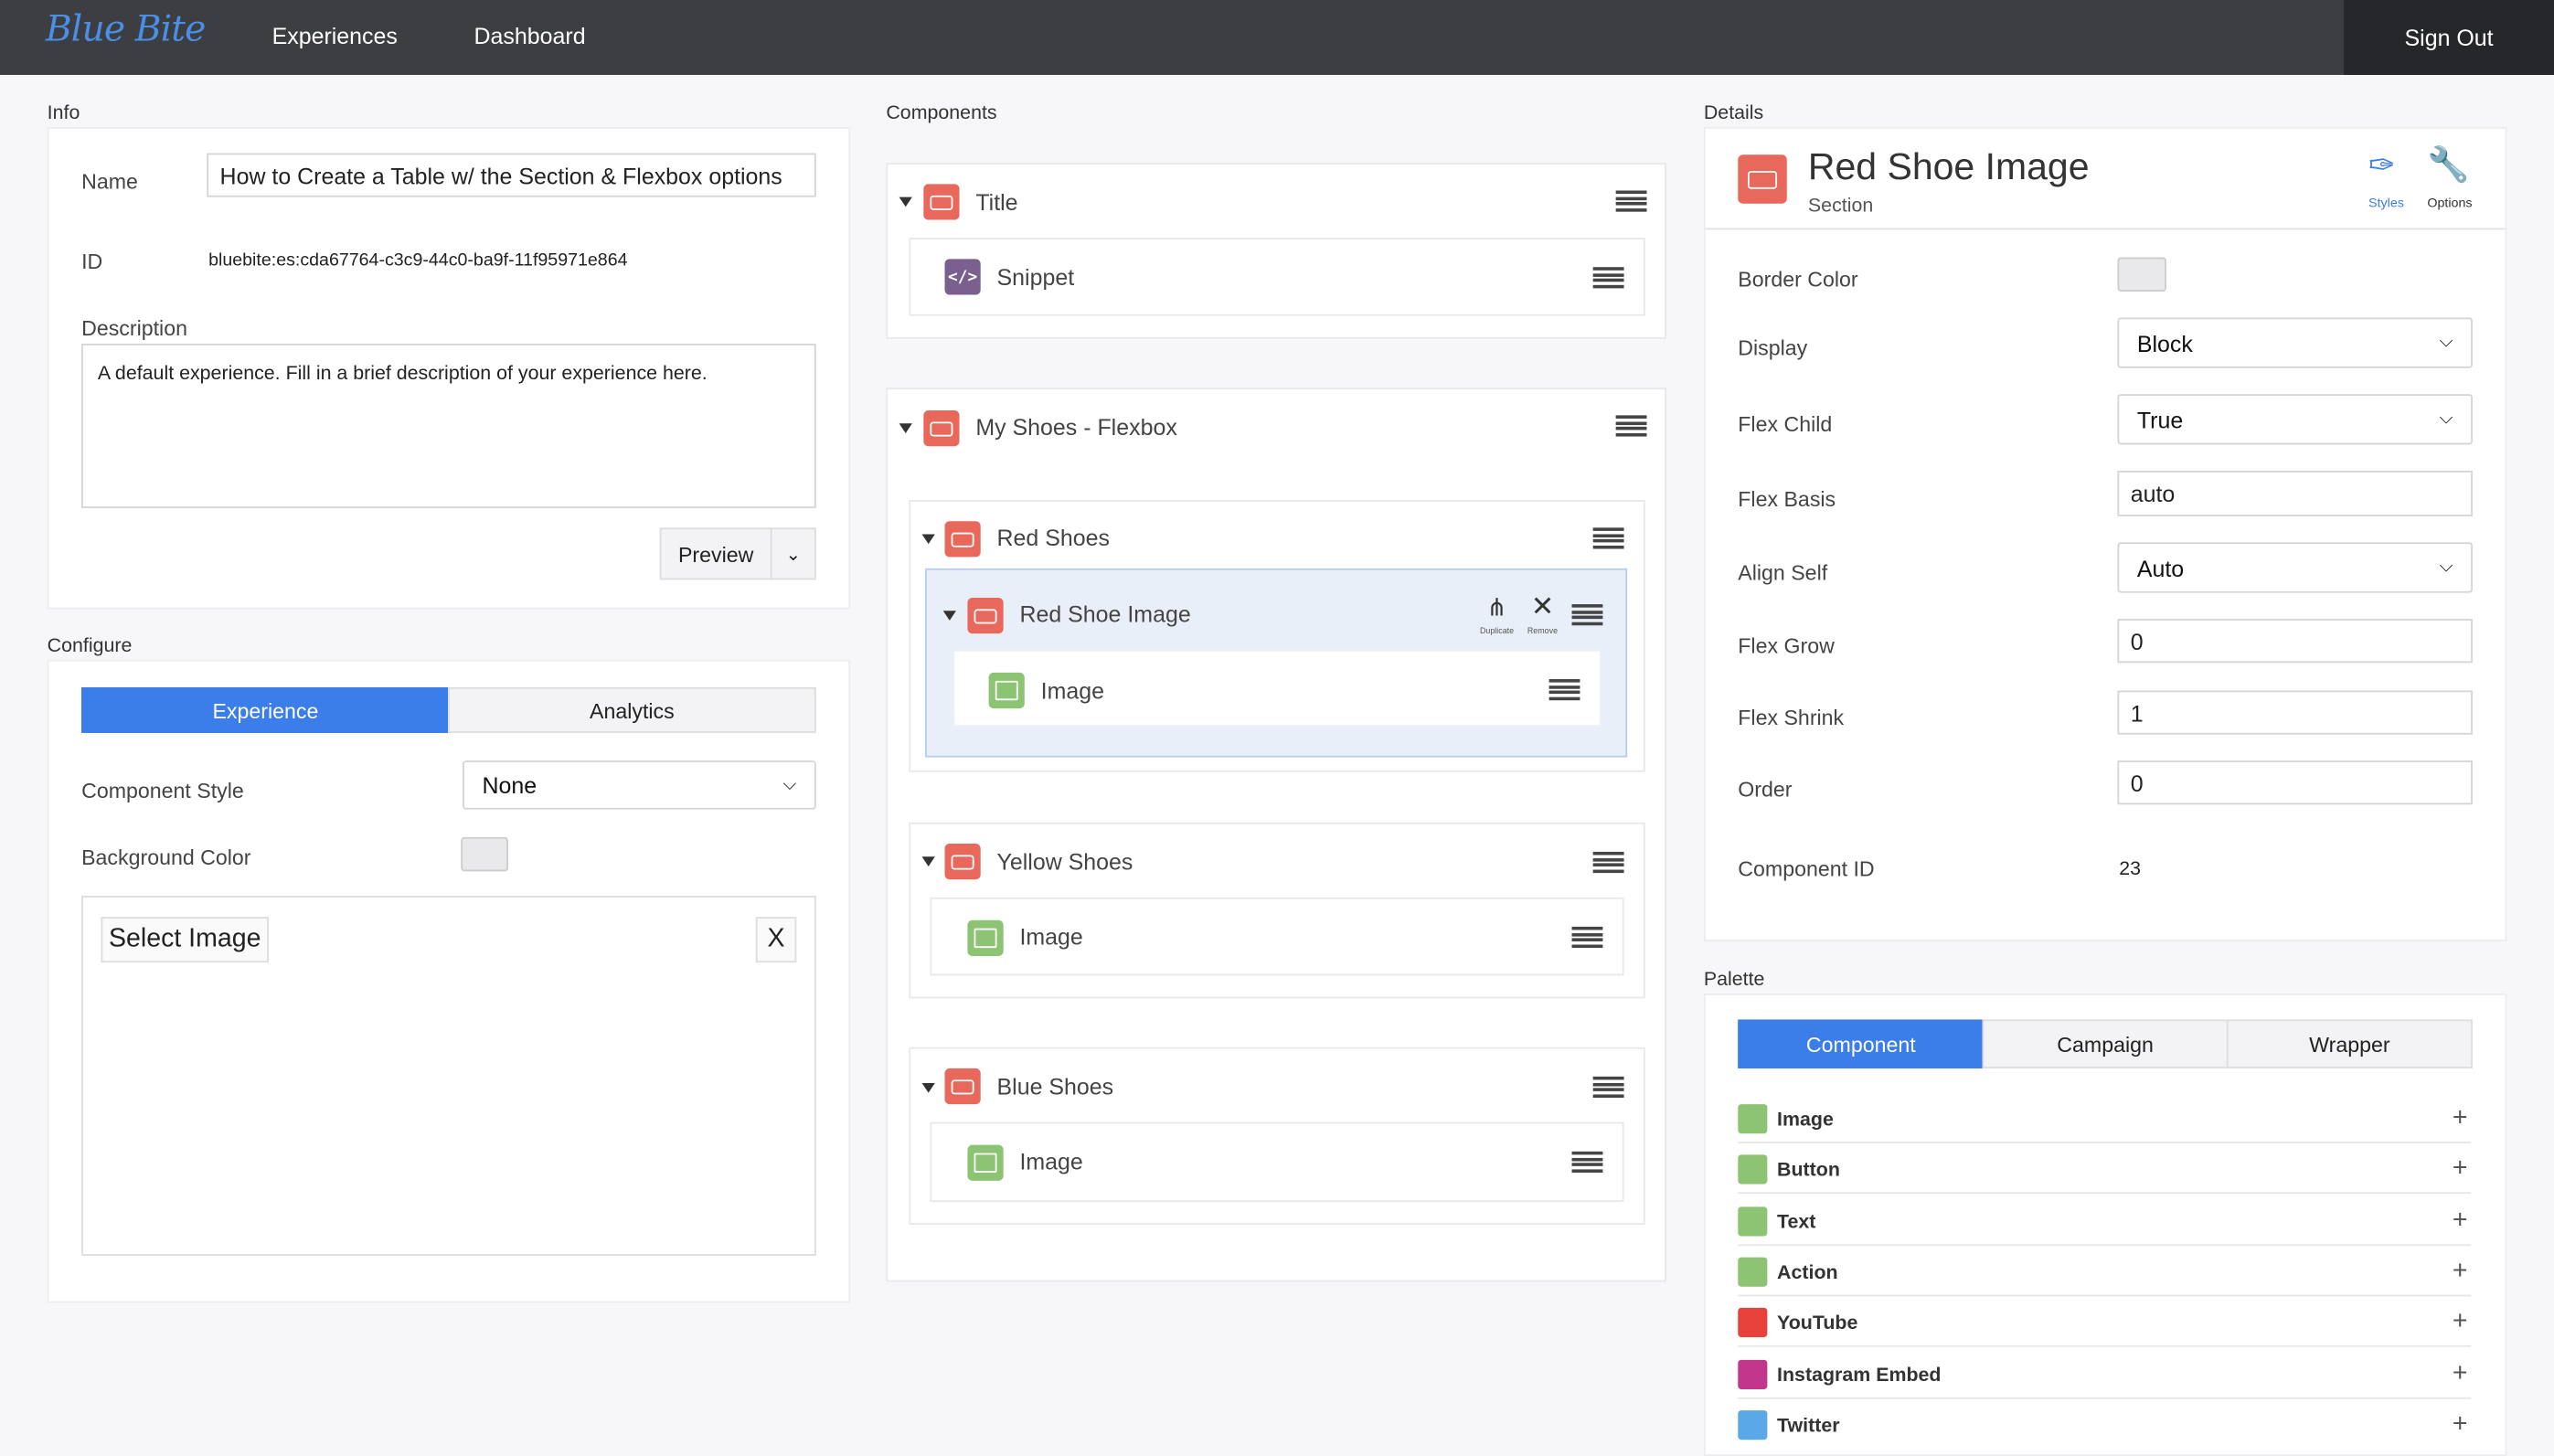 The height and width of the screenshot is (1456, 2554). Describe the element at coordinates (1817, 1322) in the screenshot. I see `palette-item-label: YouTube` at that location.